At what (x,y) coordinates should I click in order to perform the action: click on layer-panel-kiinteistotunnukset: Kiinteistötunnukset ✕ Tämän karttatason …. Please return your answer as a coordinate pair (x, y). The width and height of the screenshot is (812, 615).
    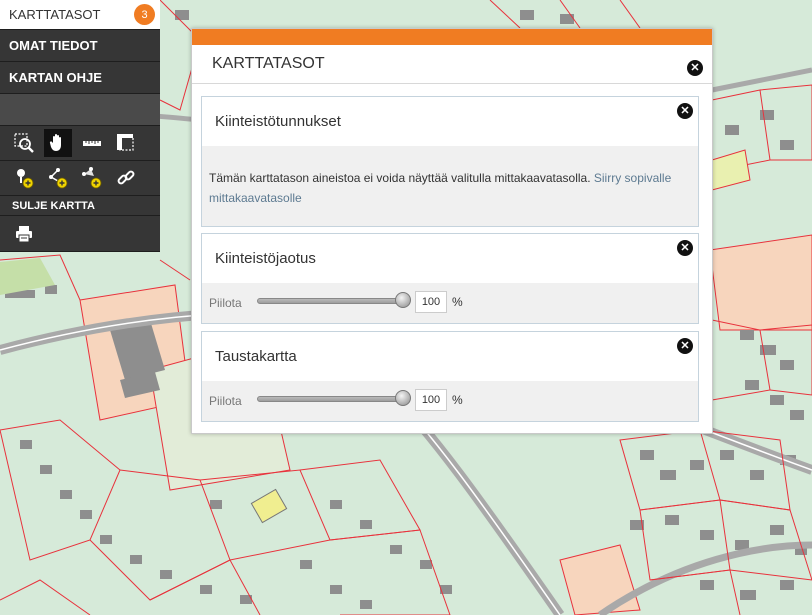
    Looking at the image, I should click on (450, 161).